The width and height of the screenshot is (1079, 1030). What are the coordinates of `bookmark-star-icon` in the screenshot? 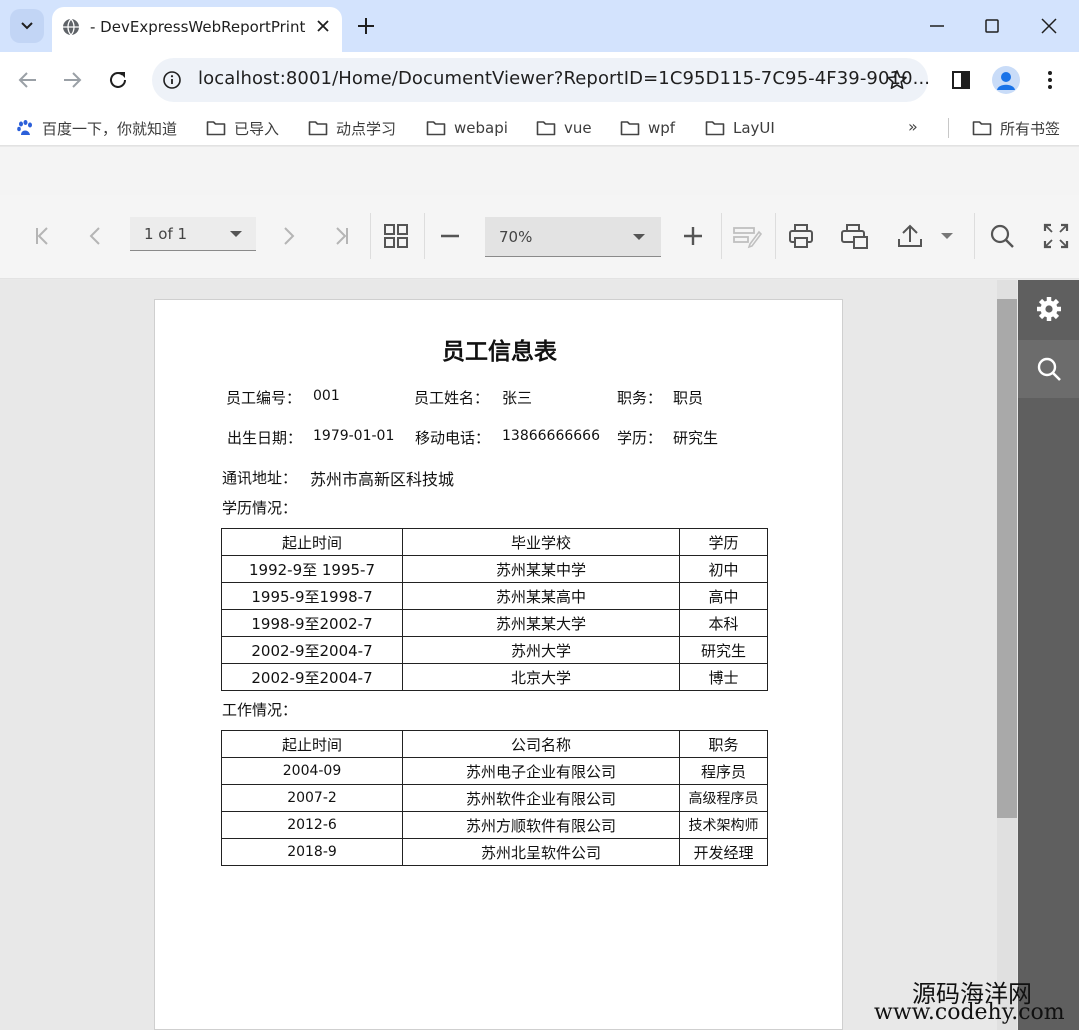 It's located at (897, 80).